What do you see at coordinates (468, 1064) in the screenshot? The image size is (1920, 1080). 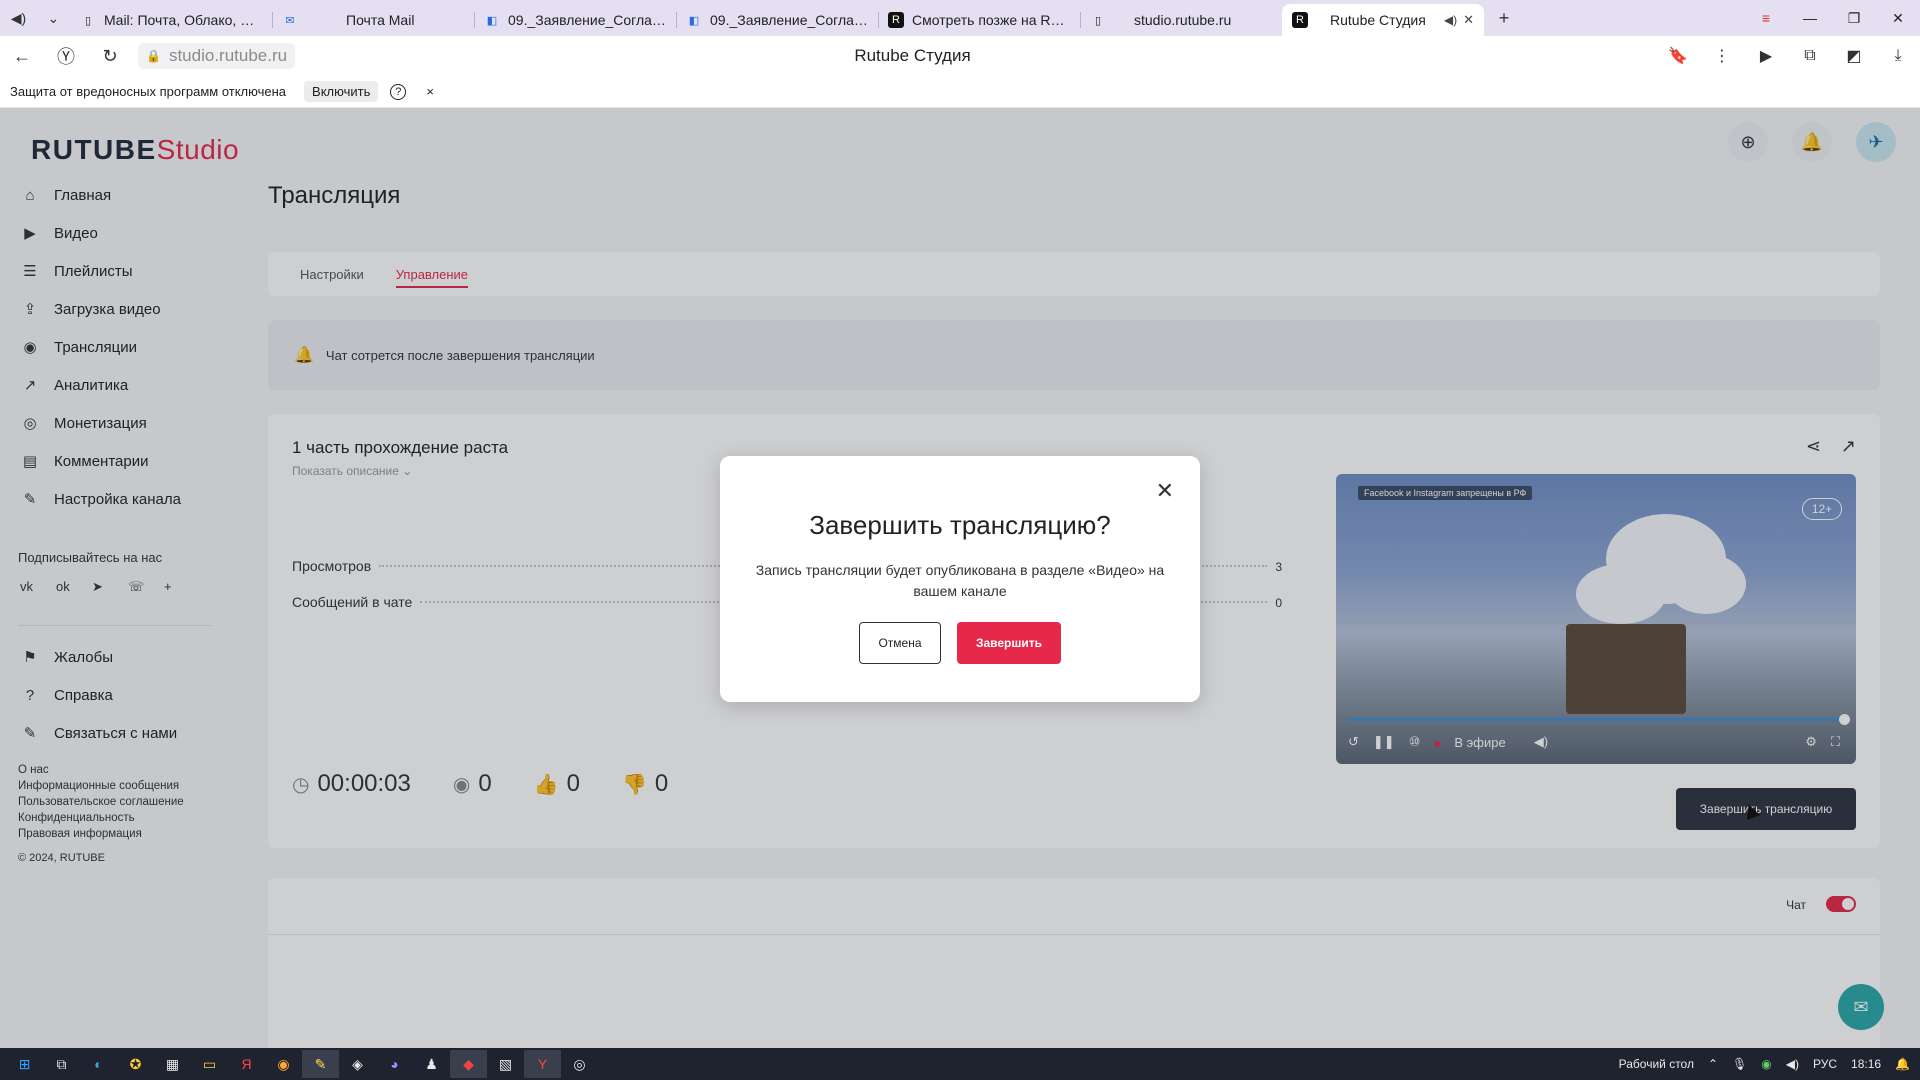 I see `rust-icon: ◆` at bounding box center [468, 1064].